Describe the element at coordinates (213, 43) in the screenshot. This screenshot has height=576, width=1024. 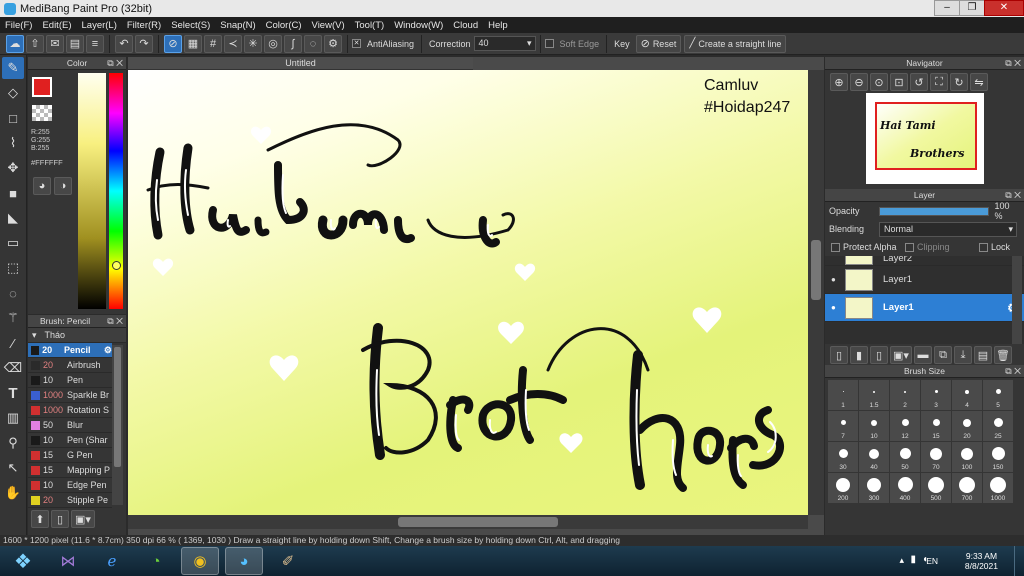
I see `grid-snap-icon: #` at that location.